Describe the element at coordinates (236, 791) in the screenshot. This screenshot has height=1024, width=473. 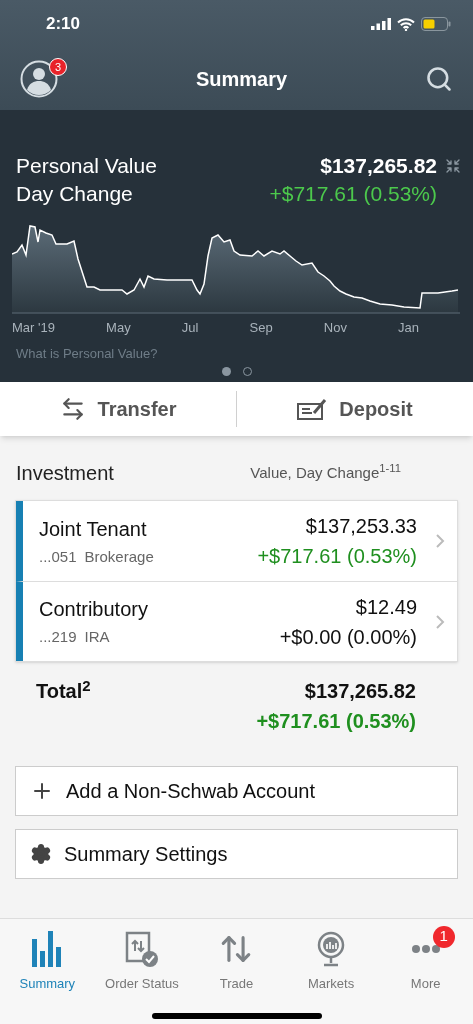
I see `add-account-button: Add a Non-Schwab Account` at that location.